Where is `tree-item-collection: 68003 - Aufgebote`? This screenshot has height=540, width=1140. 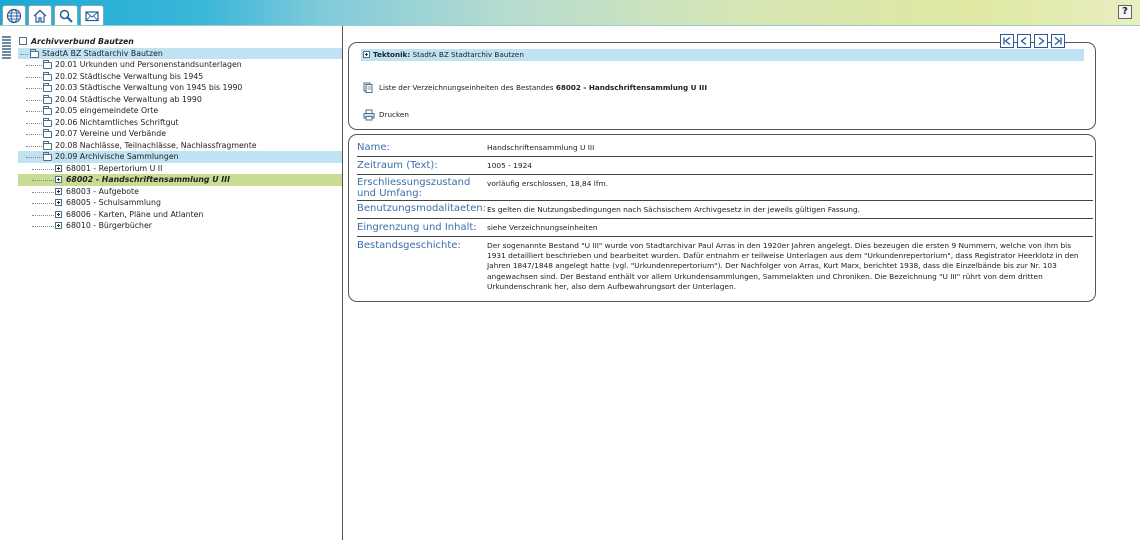 tree-item-collection: 68003 - Aufgebote is located at coordinates (180, 192).